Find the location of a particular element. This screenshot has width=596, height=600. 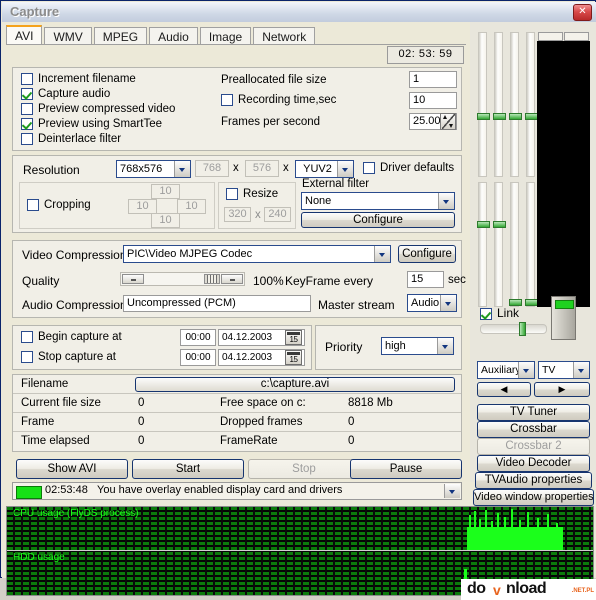

start-button: Start is located at coordinates (188, 469).